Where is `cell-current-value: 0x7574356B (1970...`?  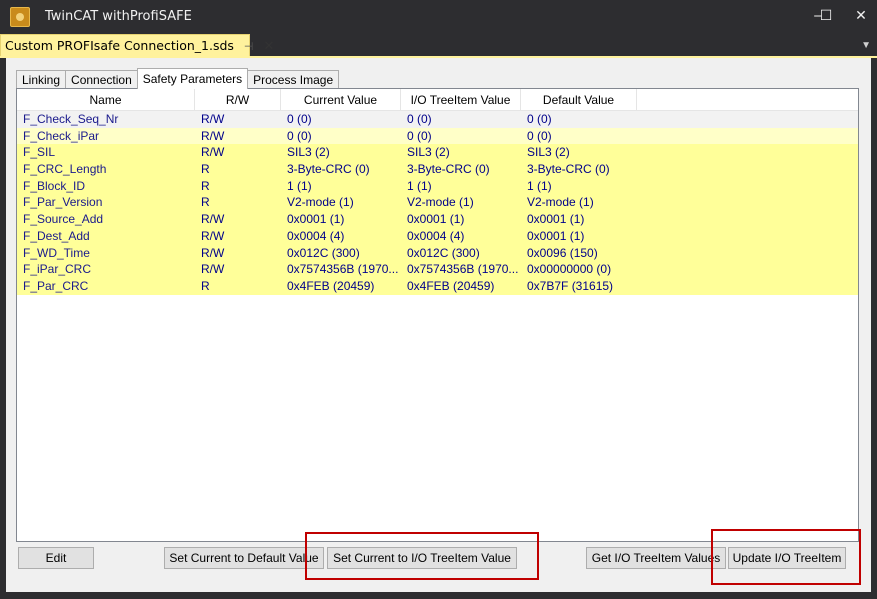 cell-current-value: 0x7574356B (1970... is located at coordinates (343, 269).